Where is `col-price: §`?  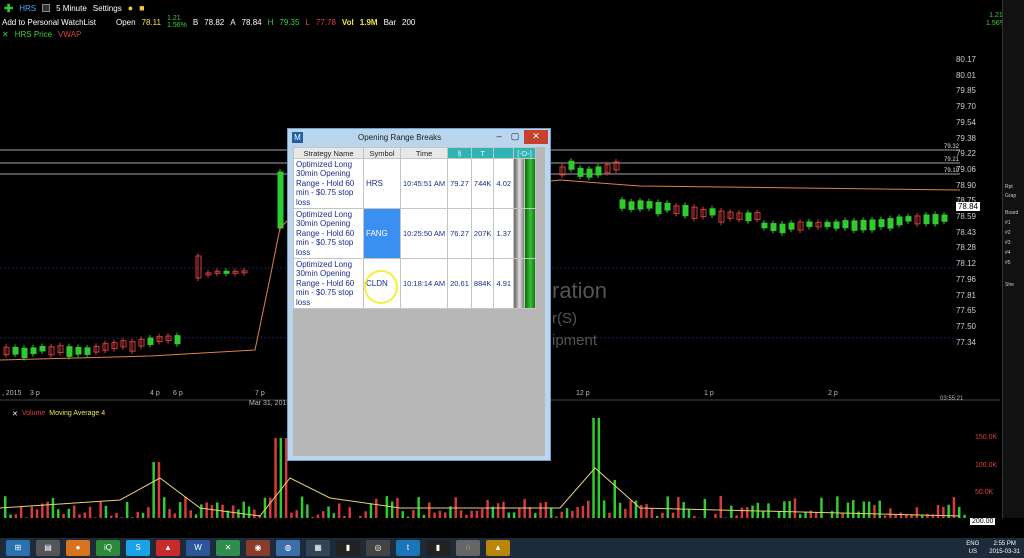
col-price: § is located at coordinates (459, 153).